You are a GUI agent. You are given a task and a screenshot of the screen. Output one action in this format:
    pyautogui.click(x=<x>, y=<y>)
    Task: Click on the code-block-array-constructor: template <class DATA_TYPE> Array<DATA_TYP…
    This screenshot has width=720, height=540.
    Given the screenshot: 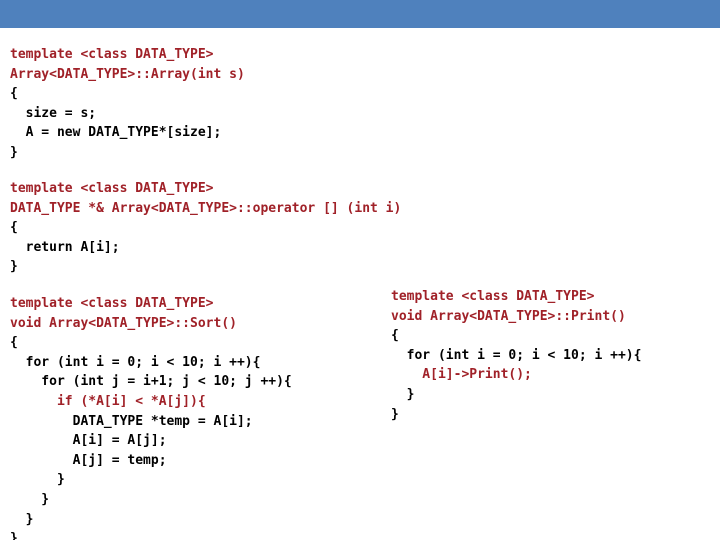 What is the action you would take?
    pyautogui.click(x=127, y=104)
    